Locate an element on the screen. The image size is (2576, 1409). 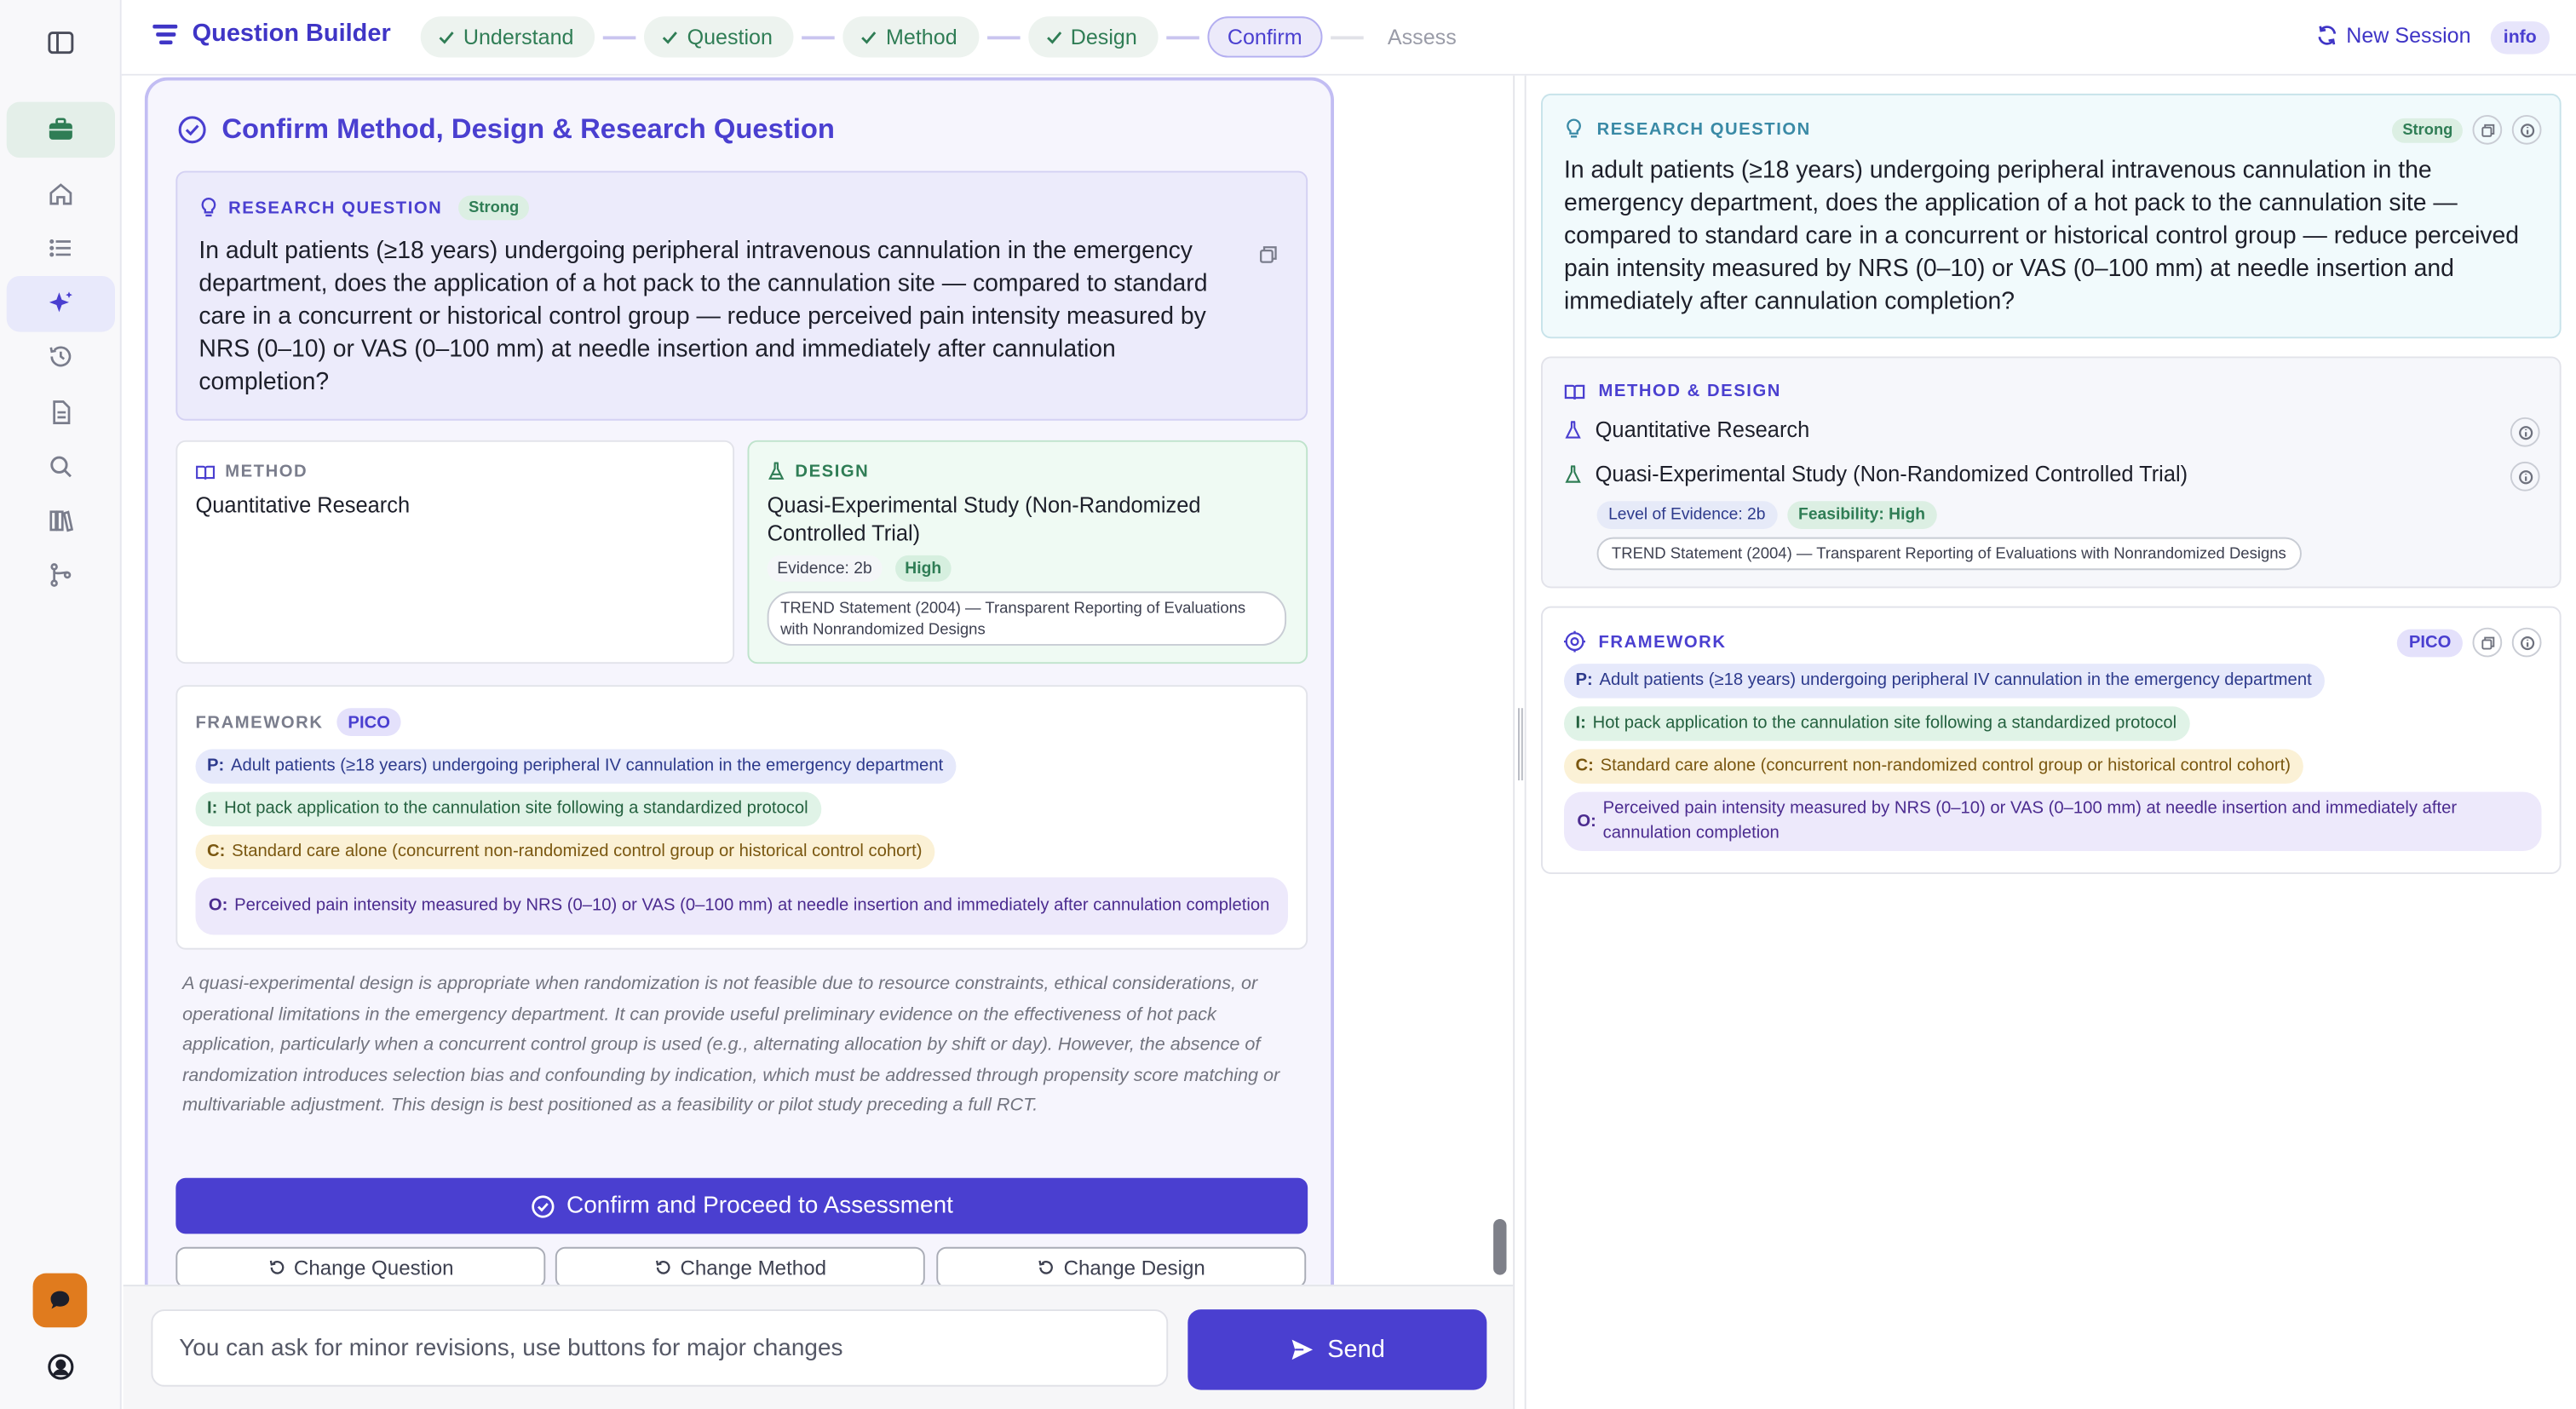
feasibility-badge: High is located at coordinates (923, 568).